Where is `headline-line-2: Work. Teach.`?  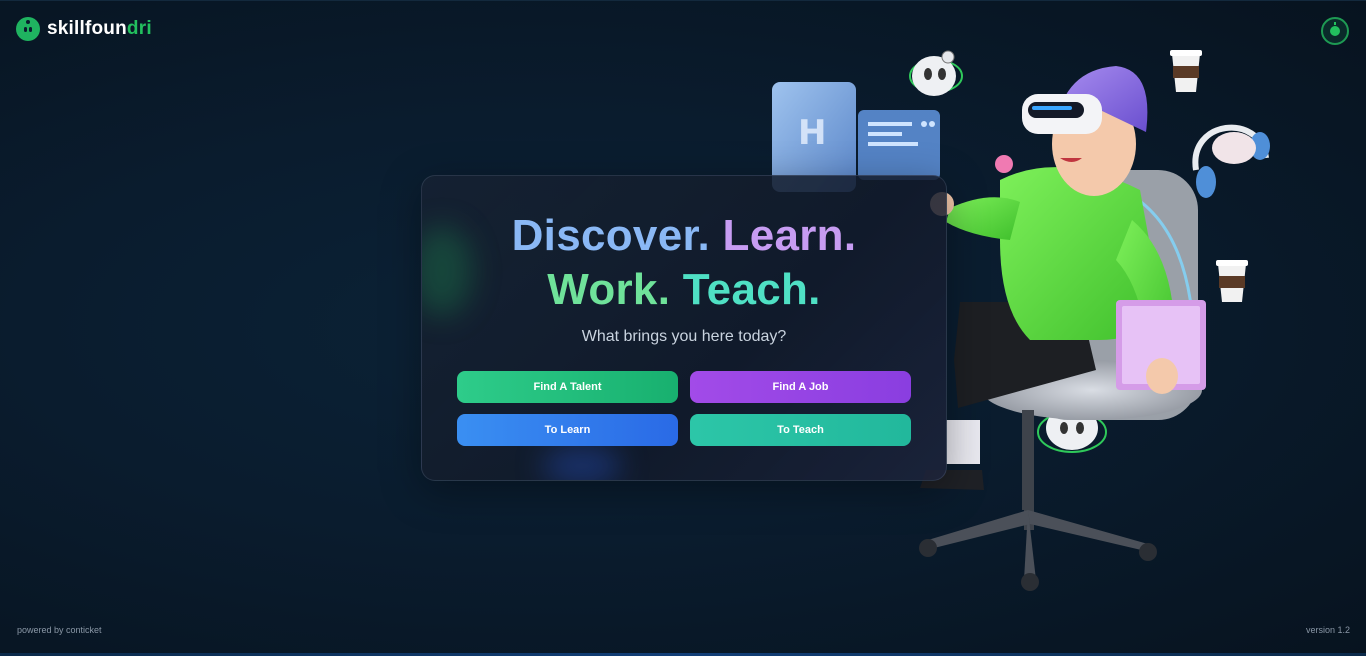
headline-line-2: Work. Teach. is located at coordinates (684, 290).